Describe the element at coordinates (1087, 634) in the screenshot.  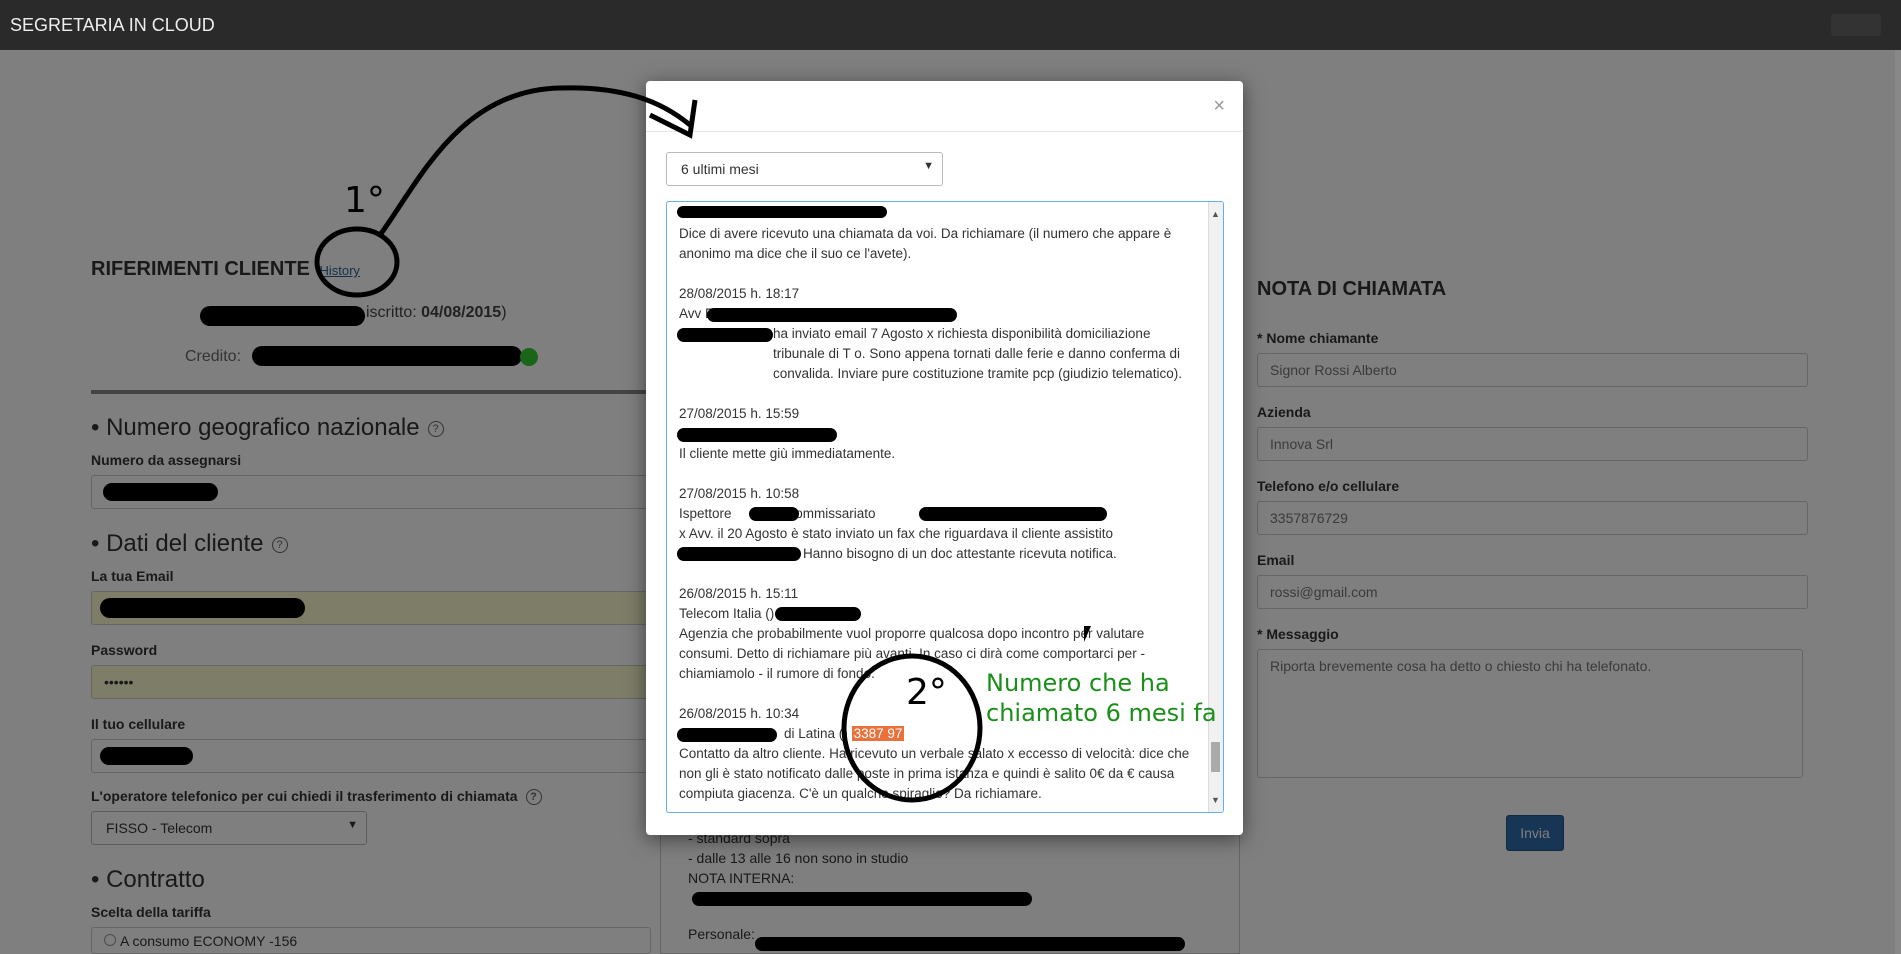
I see `mouse-cursor-icon` at that location.